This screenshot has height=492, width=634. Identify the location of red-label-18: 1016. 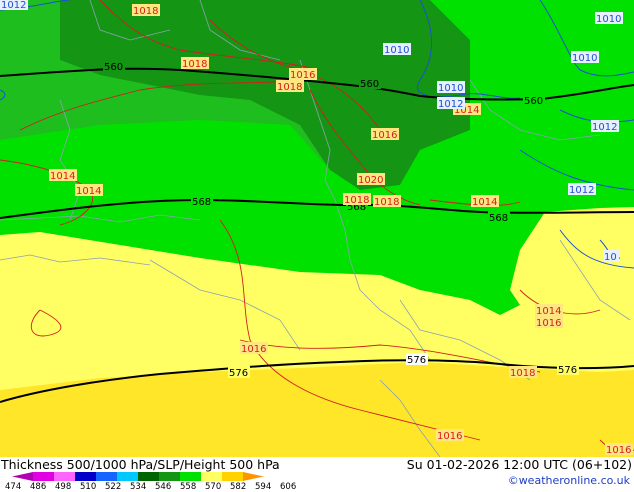
(618, 450).